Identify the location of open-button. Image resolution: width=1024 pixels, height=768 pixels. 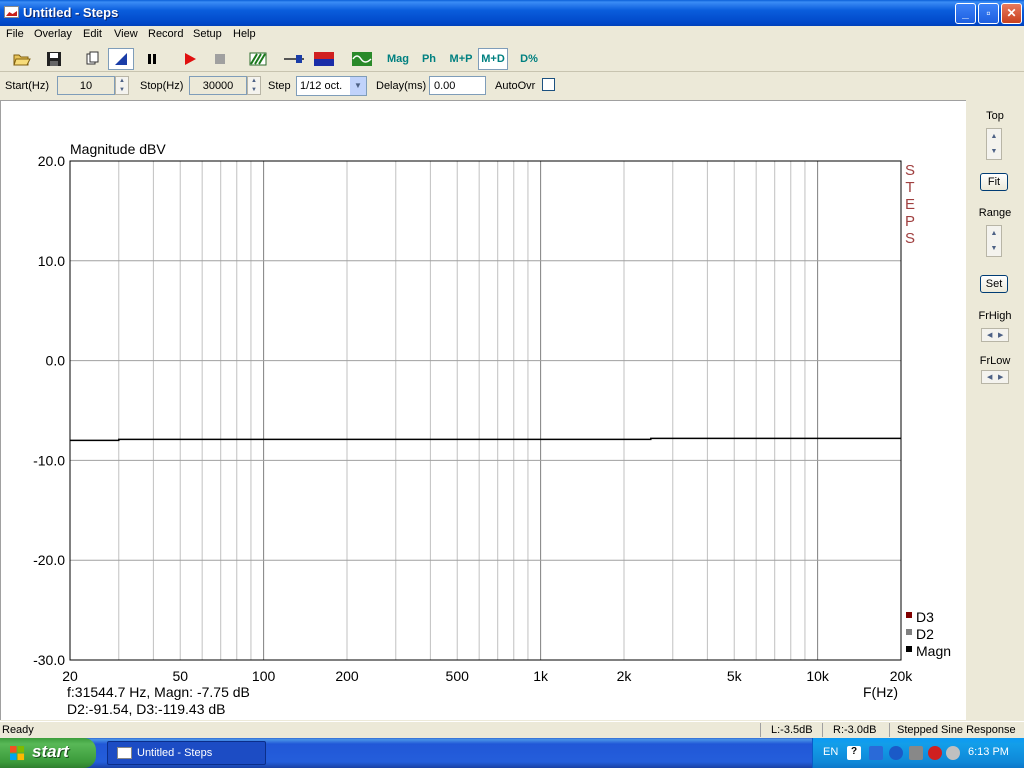
(22, 59).